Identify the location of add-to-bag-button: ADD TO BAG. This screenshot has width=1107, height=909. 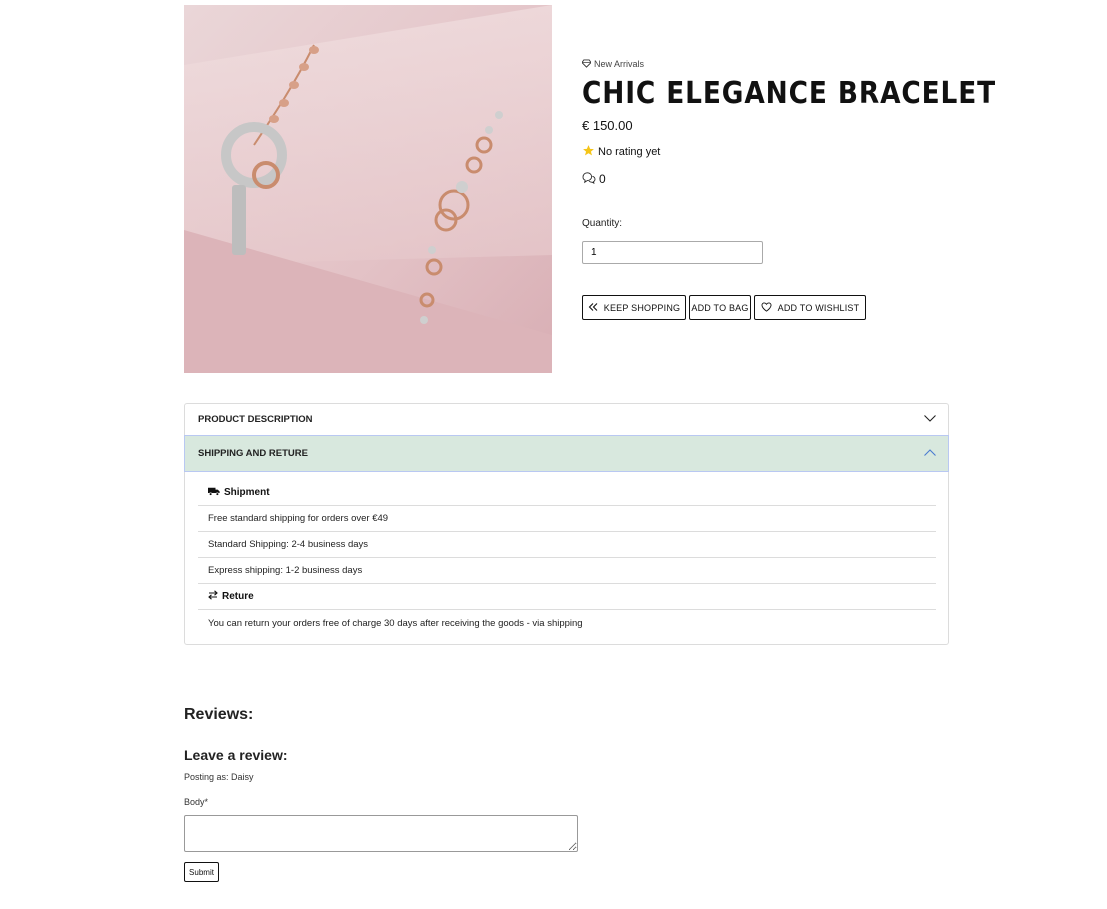
(720, 307).